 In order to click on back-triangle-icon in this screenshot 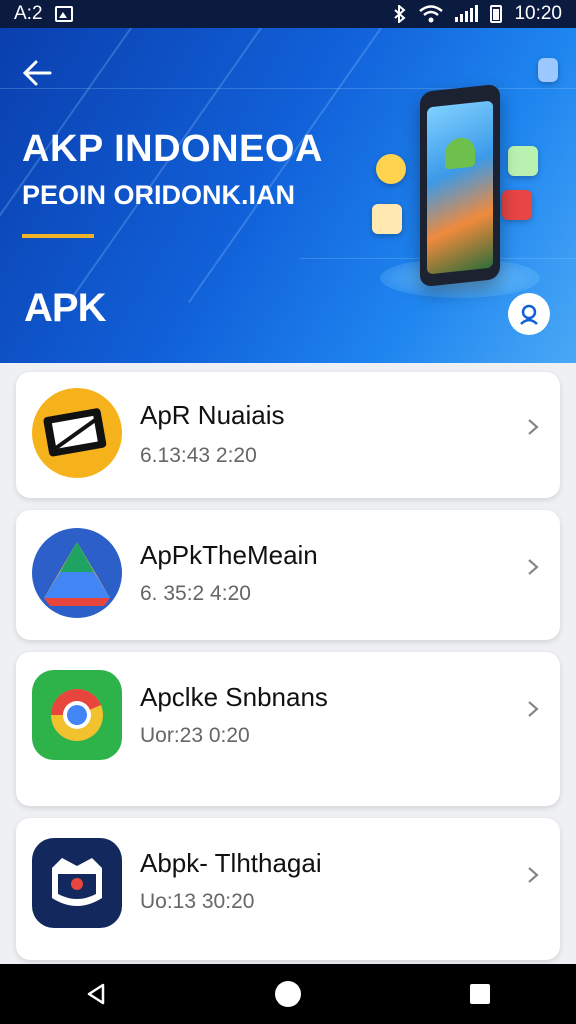, I will do `click(96, 994)`.